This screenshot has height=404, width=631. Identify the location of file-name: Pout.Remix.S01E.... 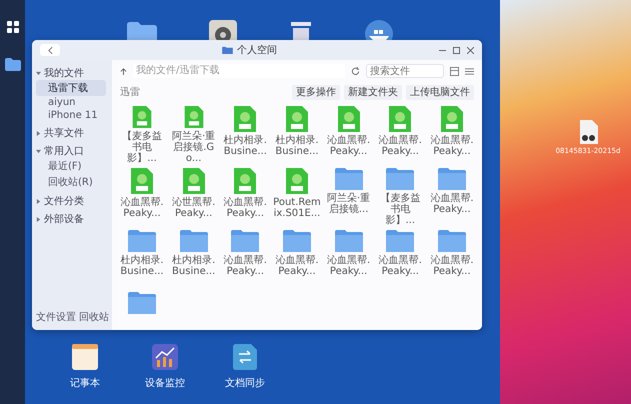
(296, 208).